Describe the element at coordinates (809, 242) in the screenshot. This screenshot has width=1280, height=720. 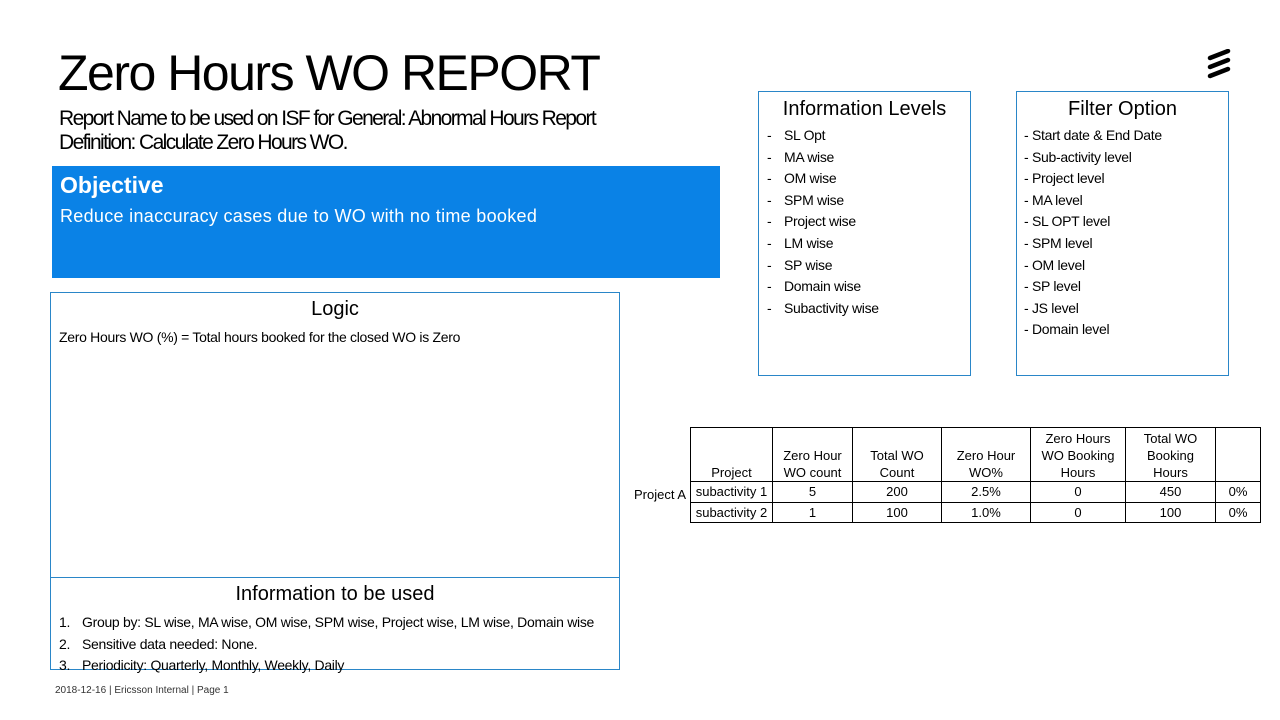
I see `level-label: LM wise` at that location.